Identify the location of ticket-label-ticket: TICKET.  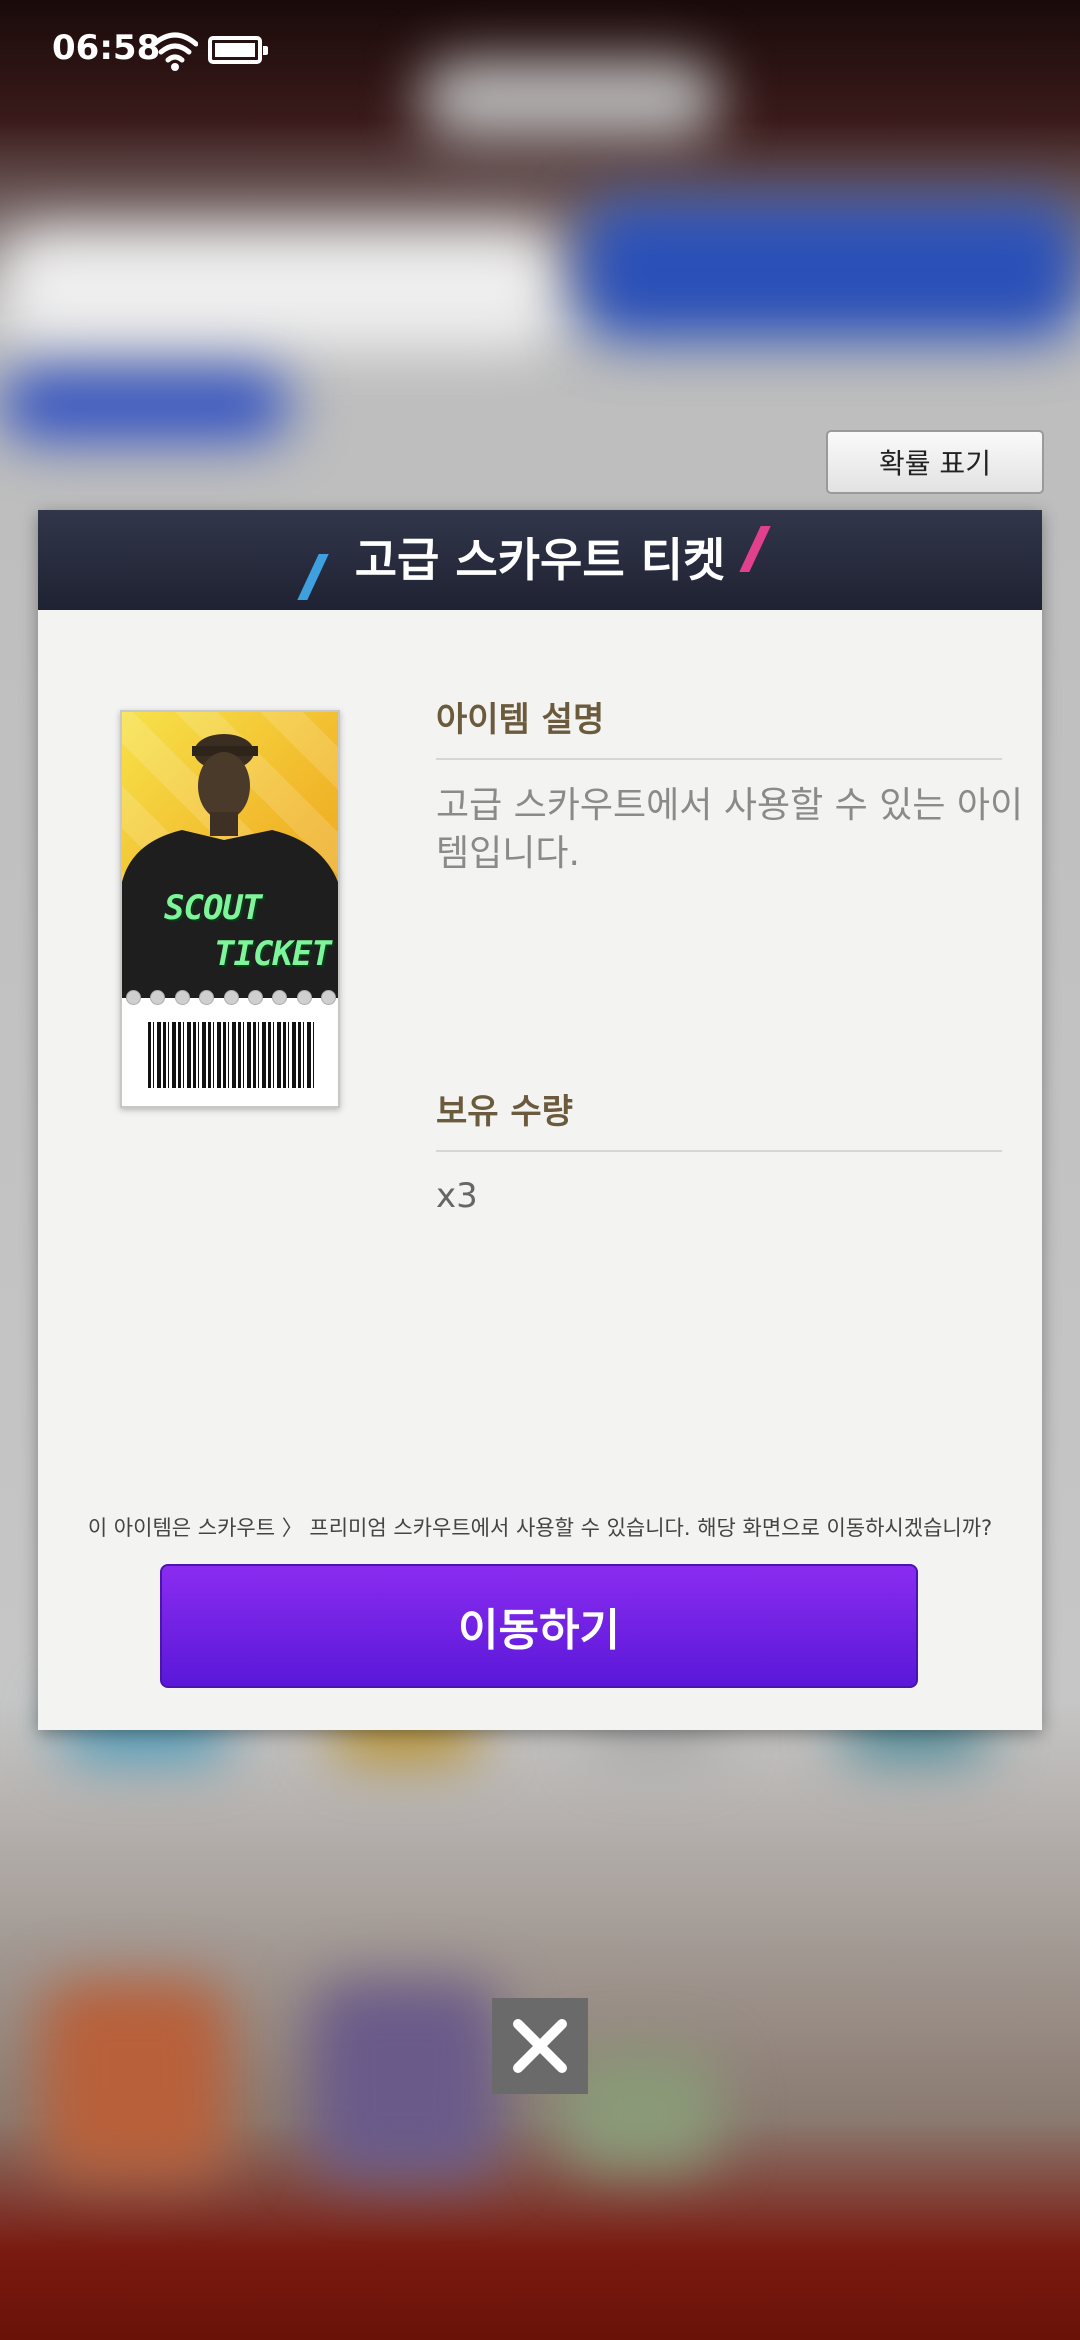
(273, 954).